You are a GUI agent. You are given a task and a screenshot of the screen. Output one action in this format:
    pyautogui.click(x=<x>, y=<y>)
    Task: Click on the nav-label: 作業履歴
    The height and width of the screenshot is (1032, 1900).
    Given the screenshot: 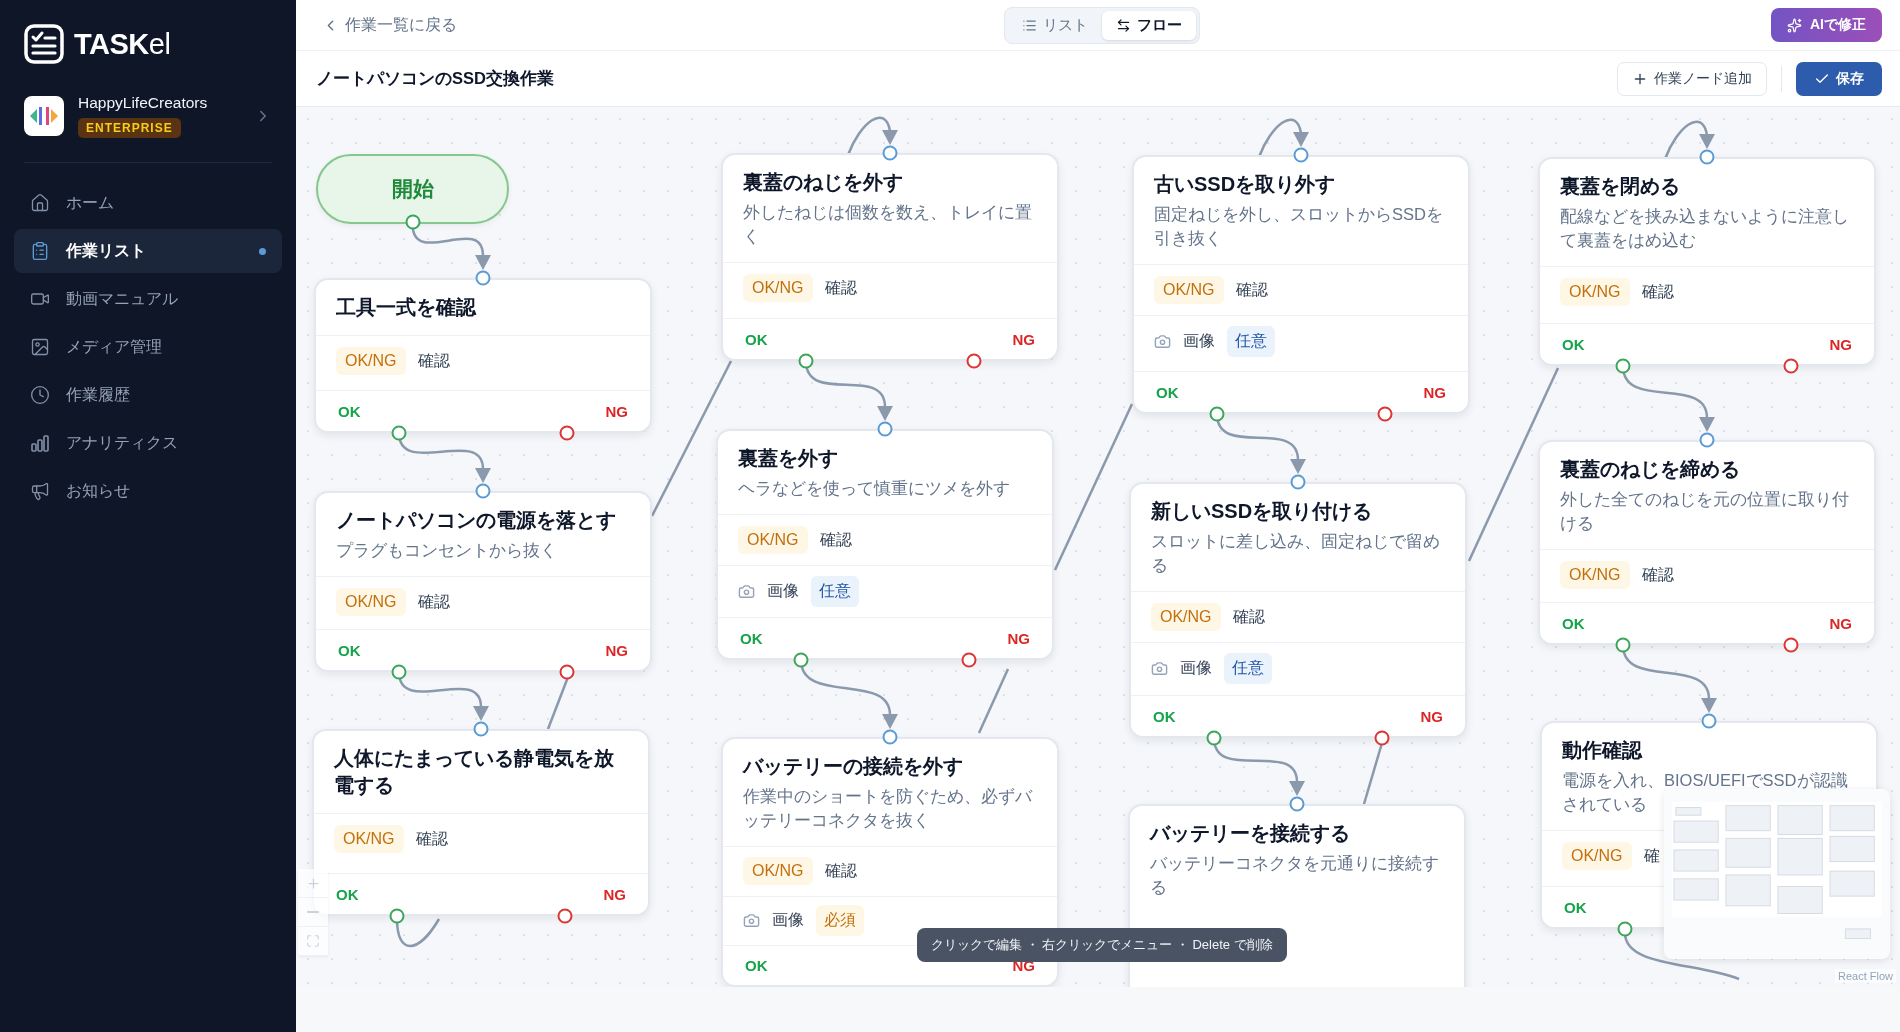 What is the action you would take?
    pyautogui.click(x=98, y=394)
    